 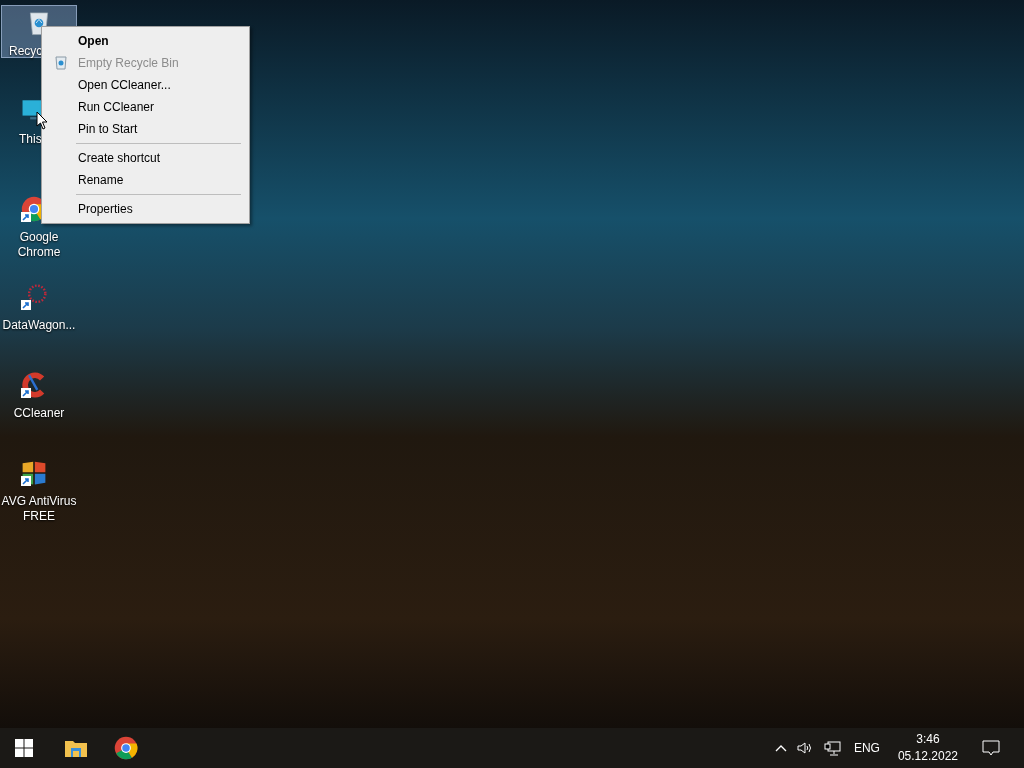 I want to click on icon-label: CCleaner, so click(x=39, y=413).